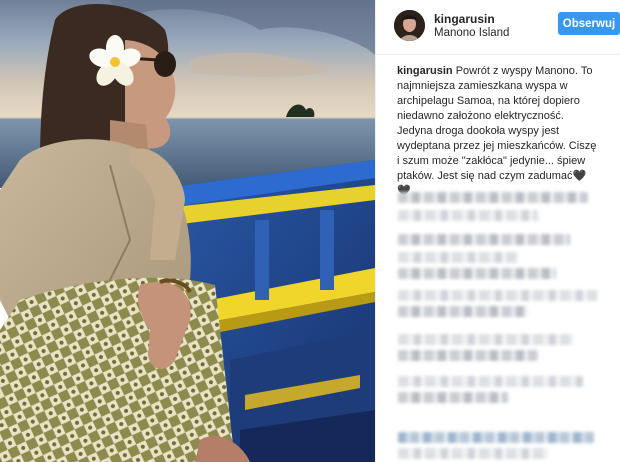 This screenshot has height=462, width=620. Describe the element at coordinates (425, 71) in the screenshot. I see `caption-username: kingarusin` at that location.